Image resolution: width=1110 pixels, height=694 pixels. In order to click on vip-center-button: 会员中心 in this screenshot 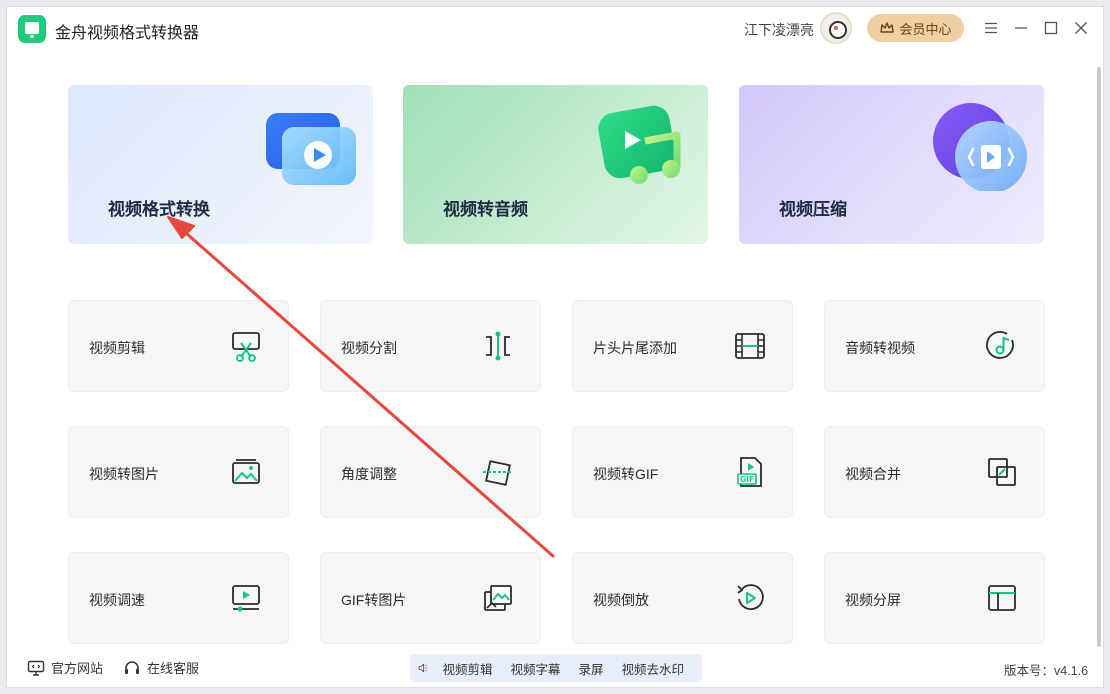, I will do `click(915, 28)`.